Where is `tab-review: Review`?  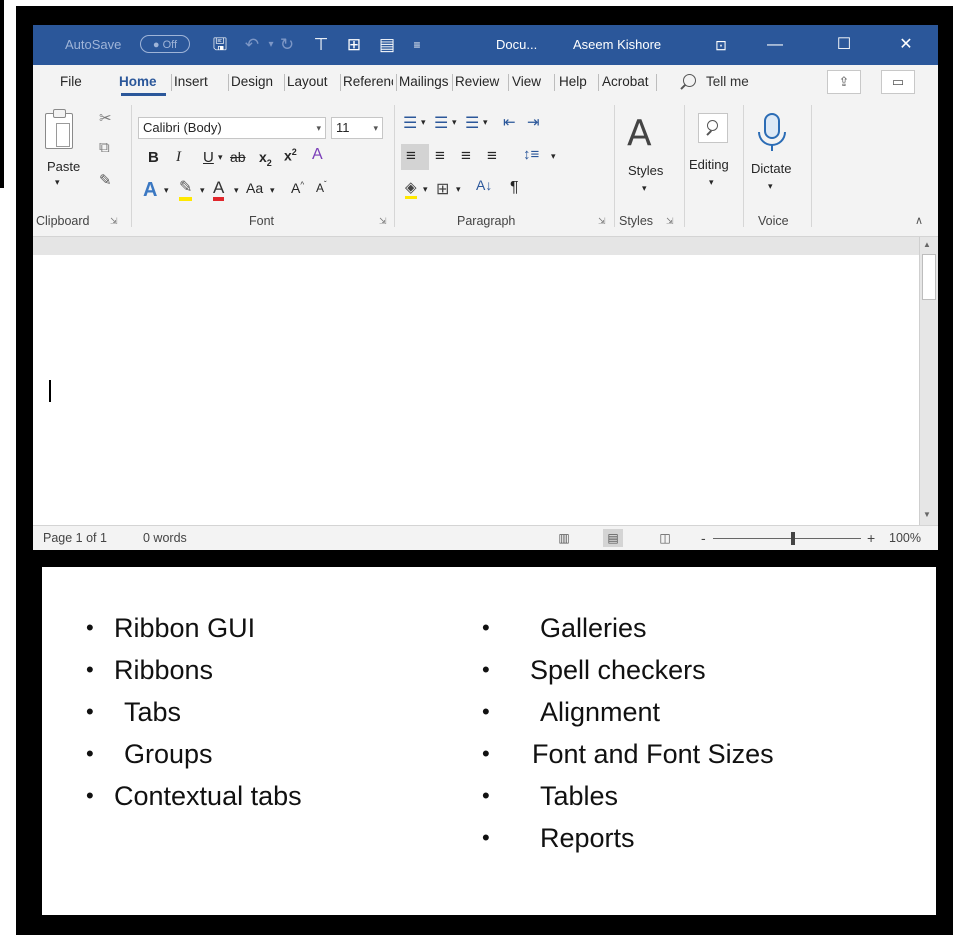 tab-review: Review is located at coordinates (480, 82).